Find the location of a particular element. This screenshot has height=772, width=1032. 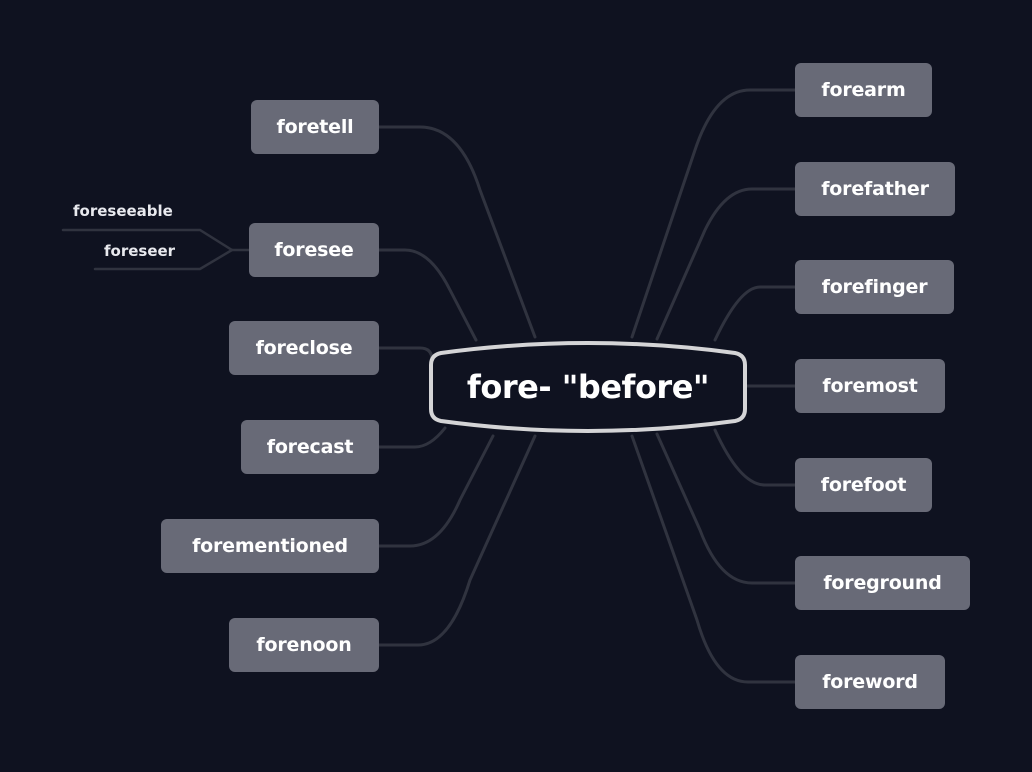

central-topic-label: fore- "before" is located at coordinates (588, 386).